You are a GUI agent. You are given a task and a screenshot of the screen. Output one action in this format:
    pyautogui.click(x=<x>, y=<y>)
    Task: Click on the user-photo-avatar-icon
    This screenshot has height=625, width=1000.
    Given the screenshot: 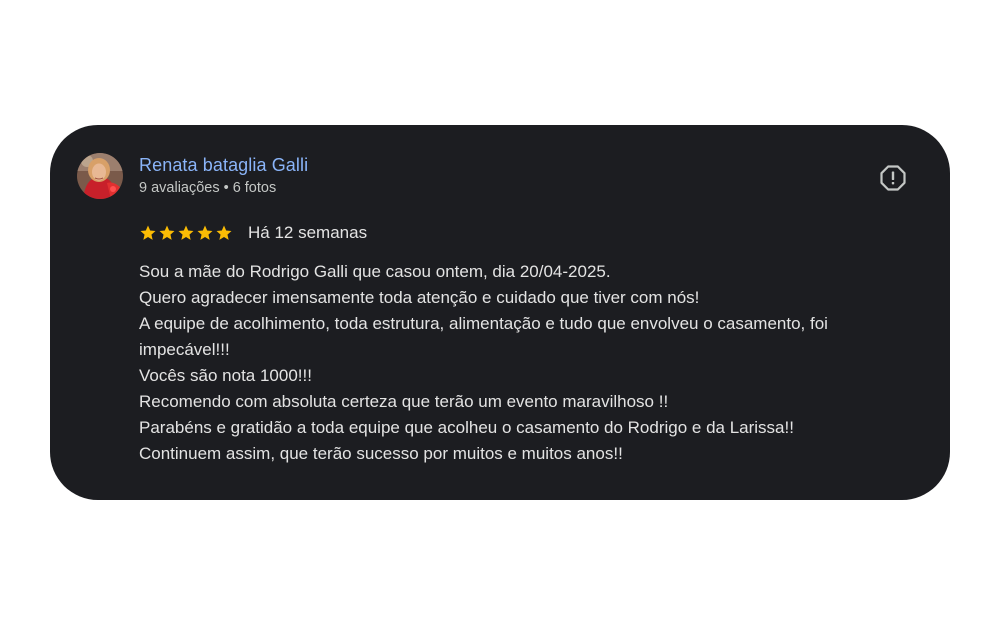 What is the action you would take?
    pyautogui.click(x=100, y=176)
    